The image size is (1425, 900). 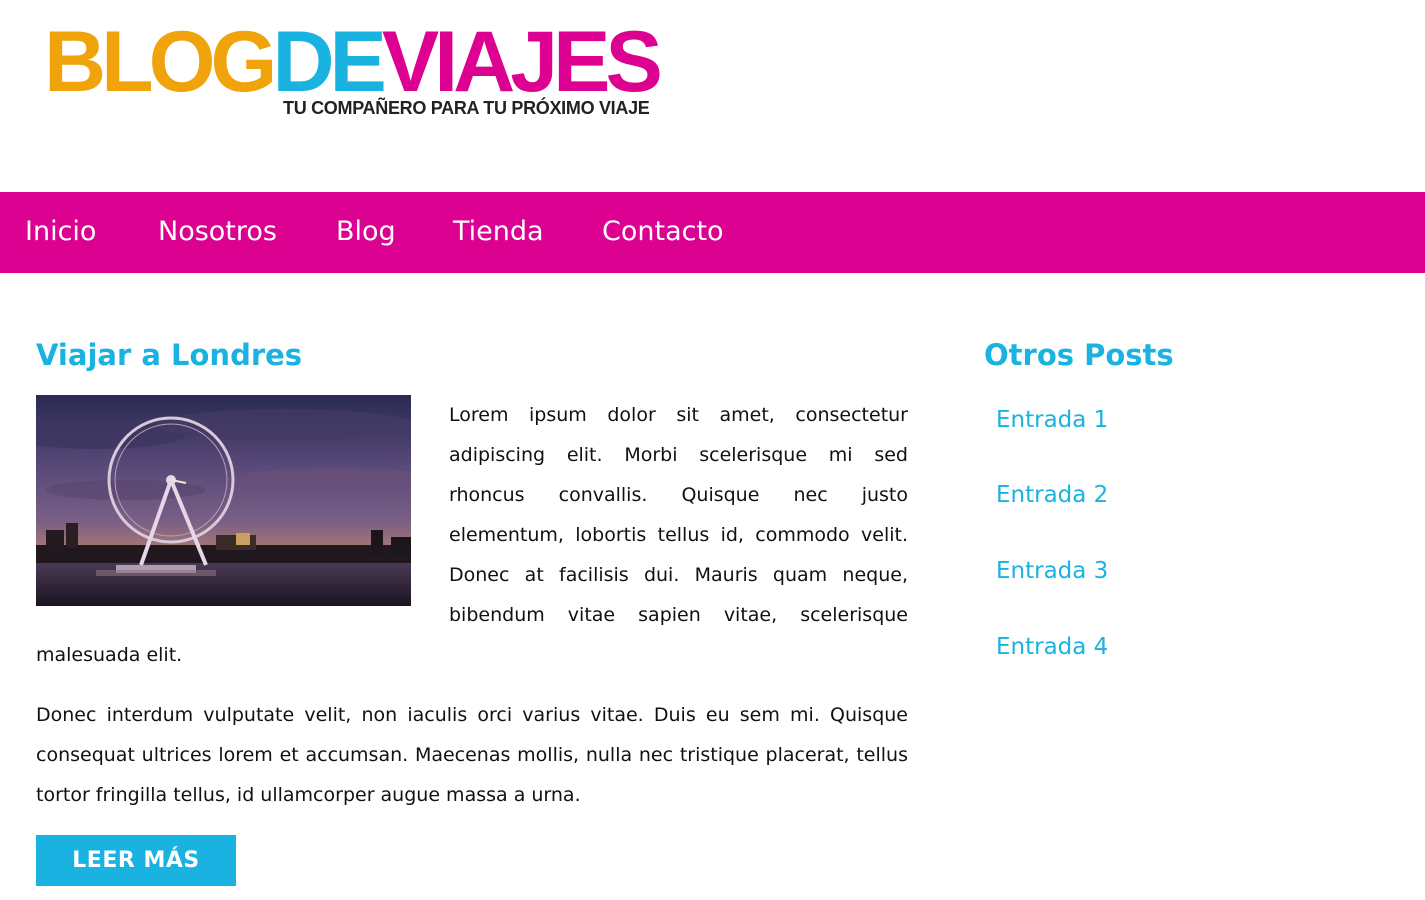 I want to click on post-title: Viajar a Londres, so click(x=169, y=355).